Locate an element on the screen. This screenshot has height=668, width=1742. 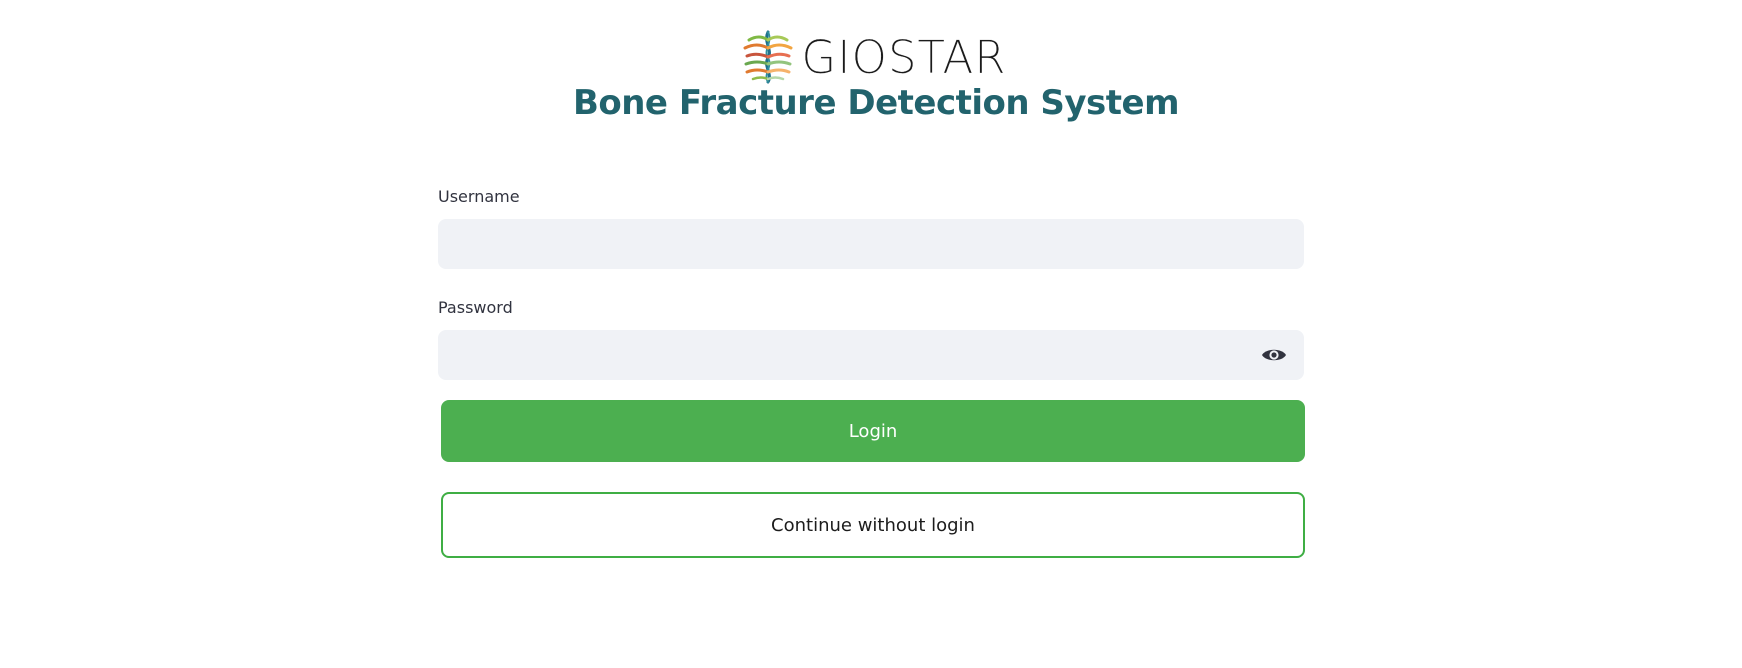
password-field-wrapper is located at coordinates (871, 355).